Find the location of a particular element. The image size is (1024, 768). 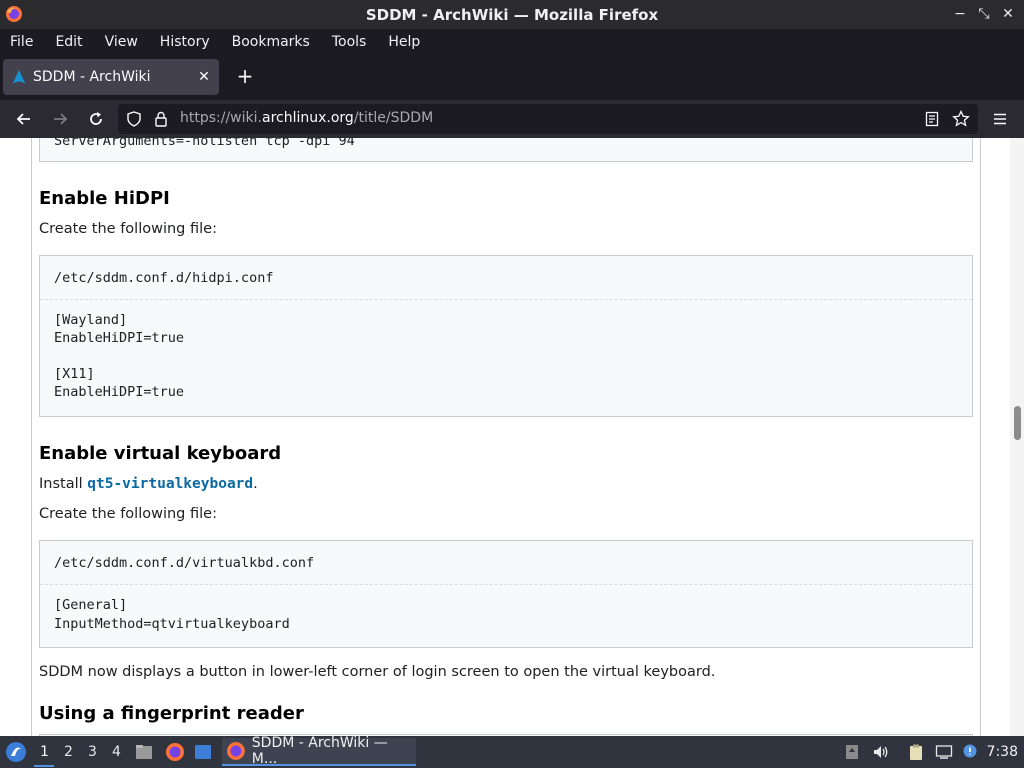

code-filename: /etc/sddm.conf.d/virtualkbd.conf is located at coordinates (184, 563).